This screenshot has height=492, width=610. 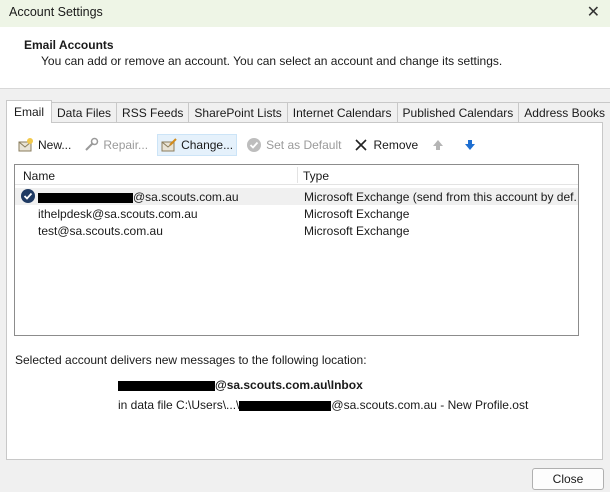 What do you see at coordinates (84, 112) in the screenshot?
I see `tab-data-files: Data Files` at bounding box center [84, 112].